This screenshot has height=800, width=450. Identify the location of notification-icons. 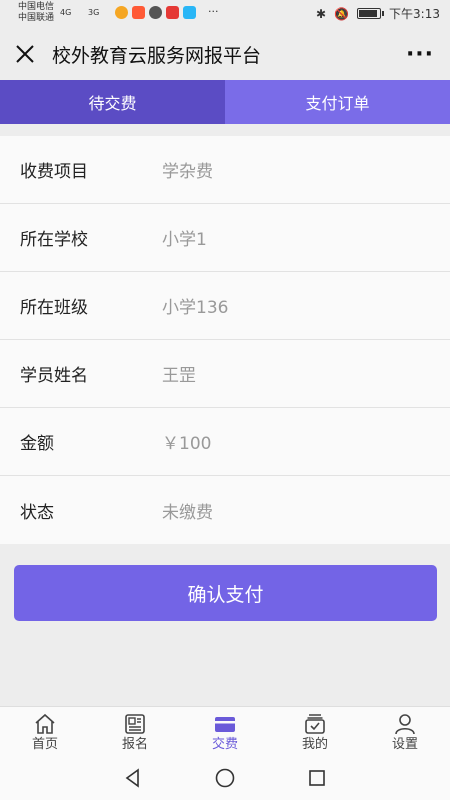
(155, 12).